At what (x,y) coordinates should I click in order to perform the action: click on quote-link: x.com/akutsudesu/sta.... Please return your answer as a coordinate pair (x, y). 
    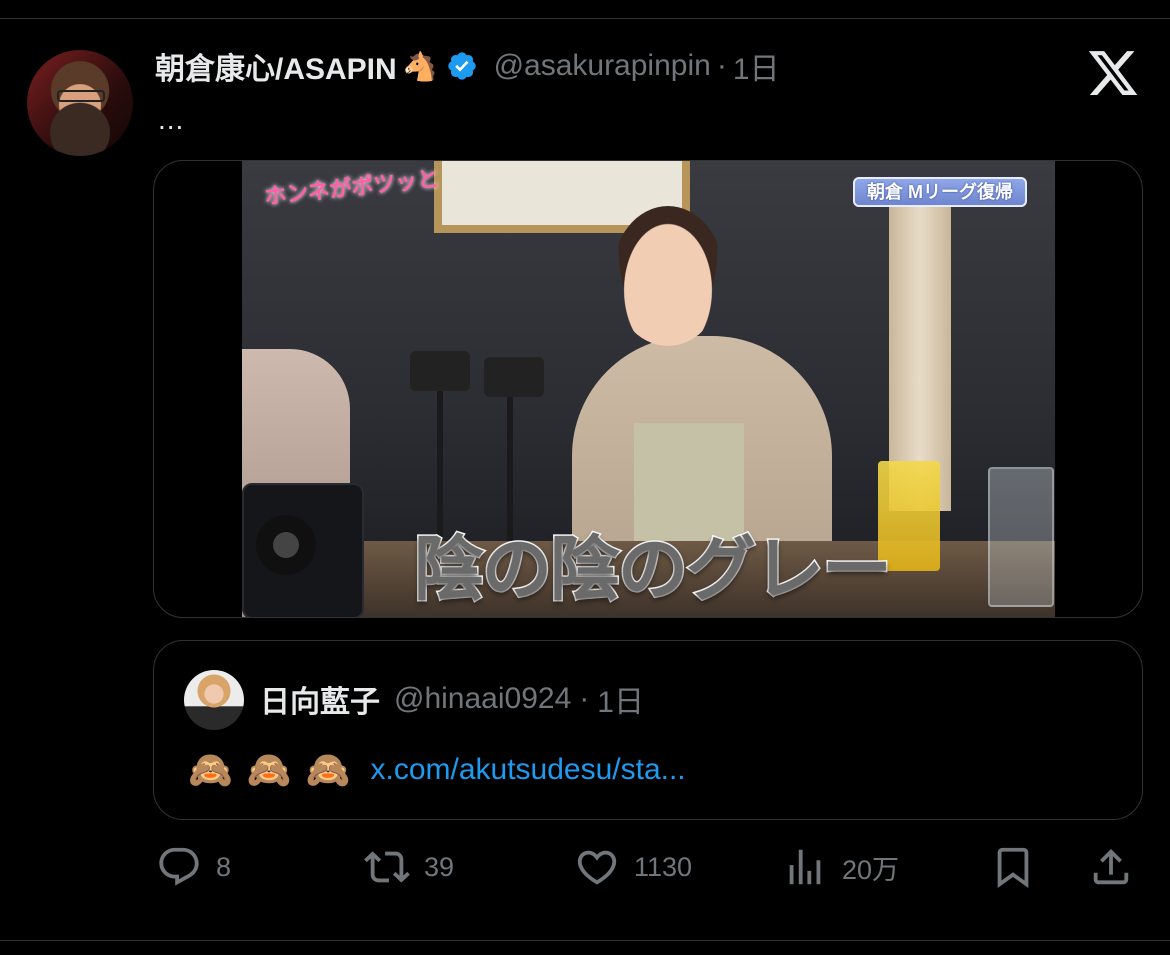
    Looking at the image, I should click on (527, 770).